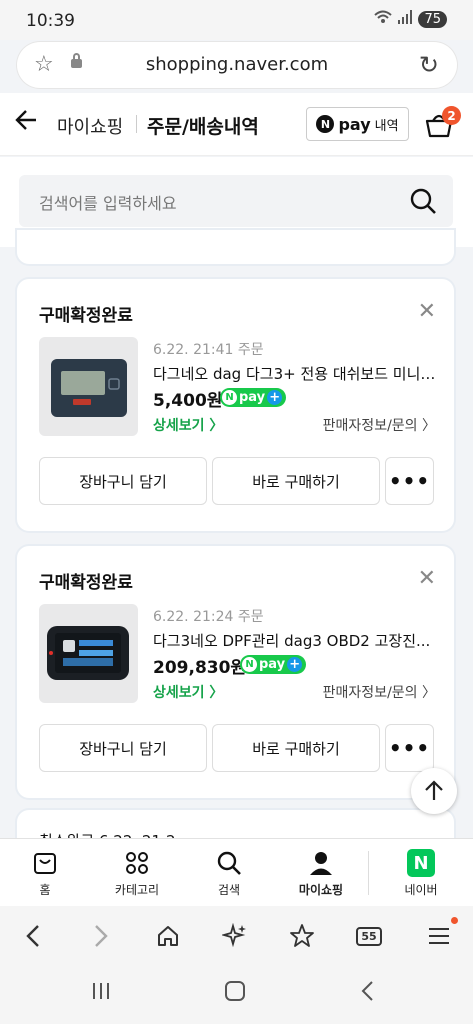 The height and width of the screenshot is (1024, 473). I want to click on system-nav-bar, so click(236, 995).